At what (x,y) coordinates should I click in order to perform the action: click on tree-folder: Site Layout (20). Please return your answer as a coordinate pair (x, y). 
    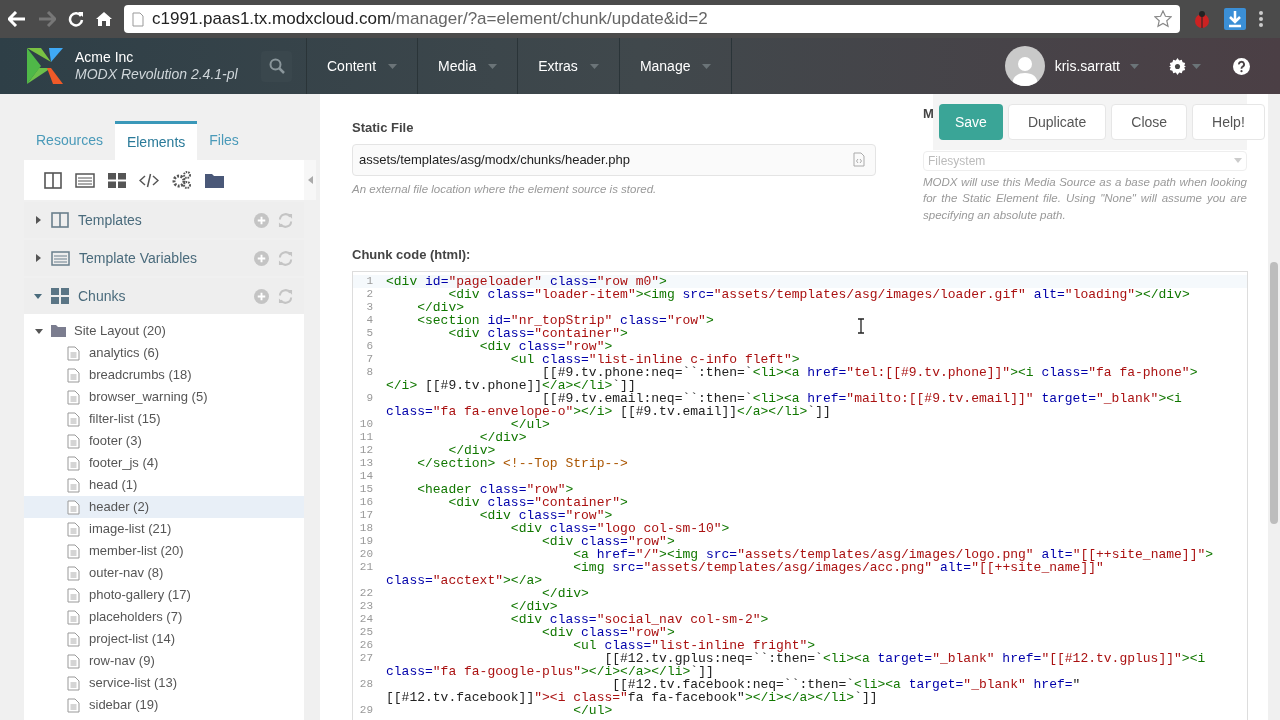
    Looking at the image, I should click on (164, 331).